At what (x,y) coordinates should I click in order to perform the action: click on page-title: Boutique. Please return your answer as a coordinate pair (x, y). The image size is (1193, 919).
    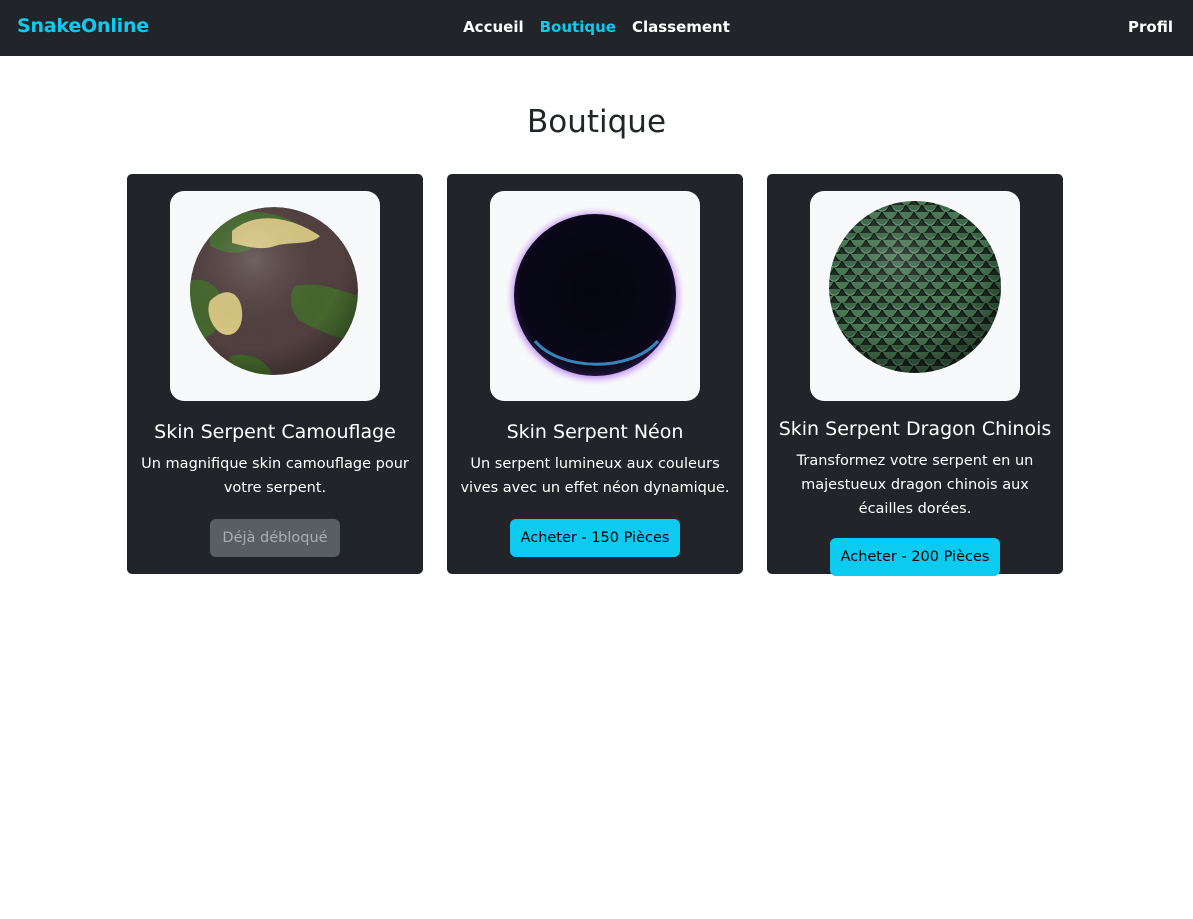
    Looking at the image, I should click on (596, 122).